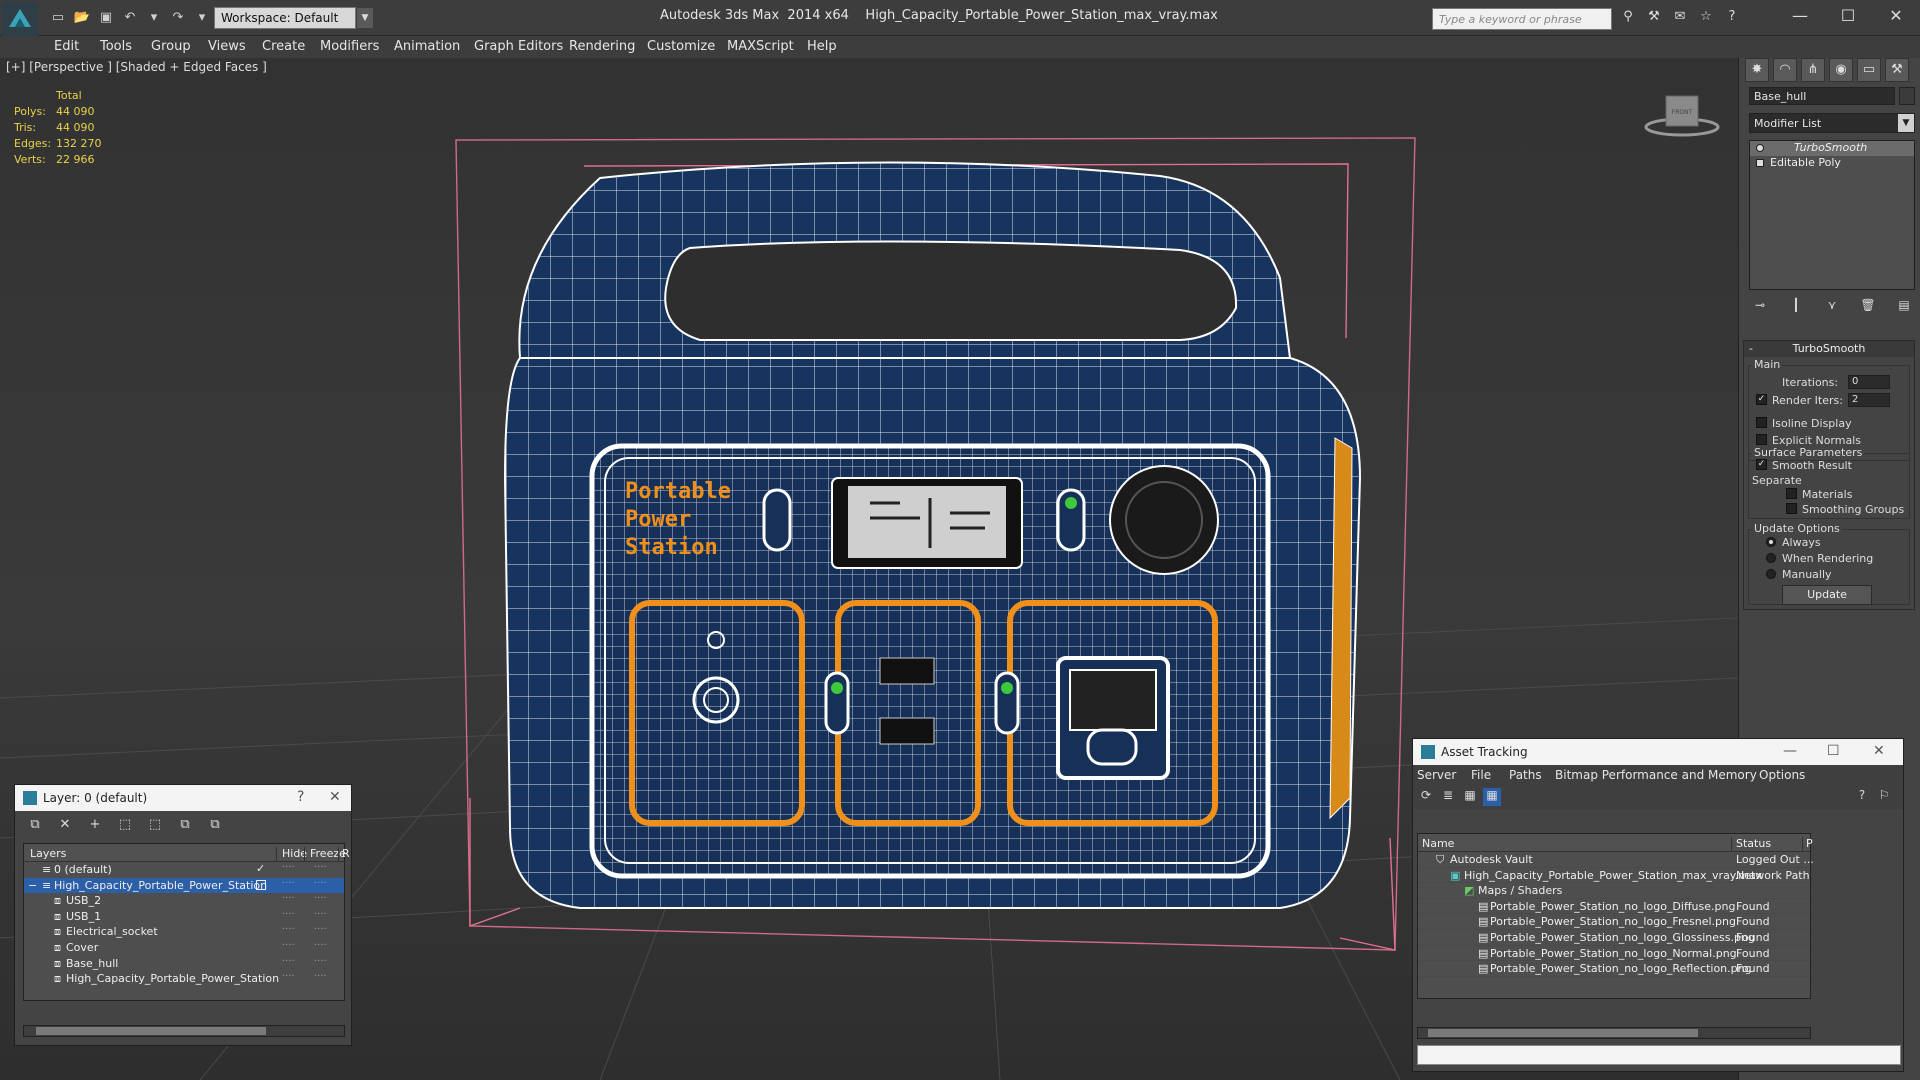 The image size is (1920, 1080). Describe the element at coordinates (1832, 307) in the screenshot. I see `make-unique-icon: ⋎` at that location.